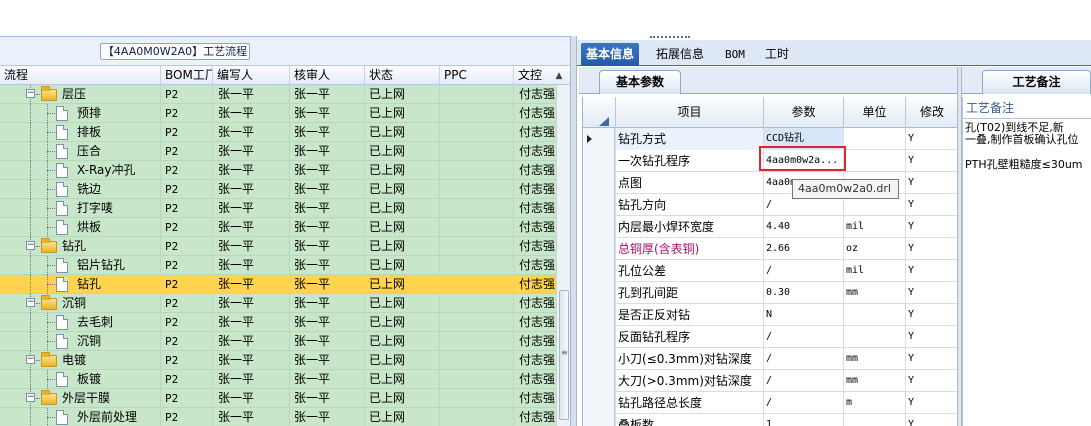 This screenshot has height=426, width=1091. What do you see at coordinates (278, 417) in the screenshot?
I see `tree-item-row: 外层前处理 P2 张一平 张一平 已上网 付志强` at bounding box center [278, 417].